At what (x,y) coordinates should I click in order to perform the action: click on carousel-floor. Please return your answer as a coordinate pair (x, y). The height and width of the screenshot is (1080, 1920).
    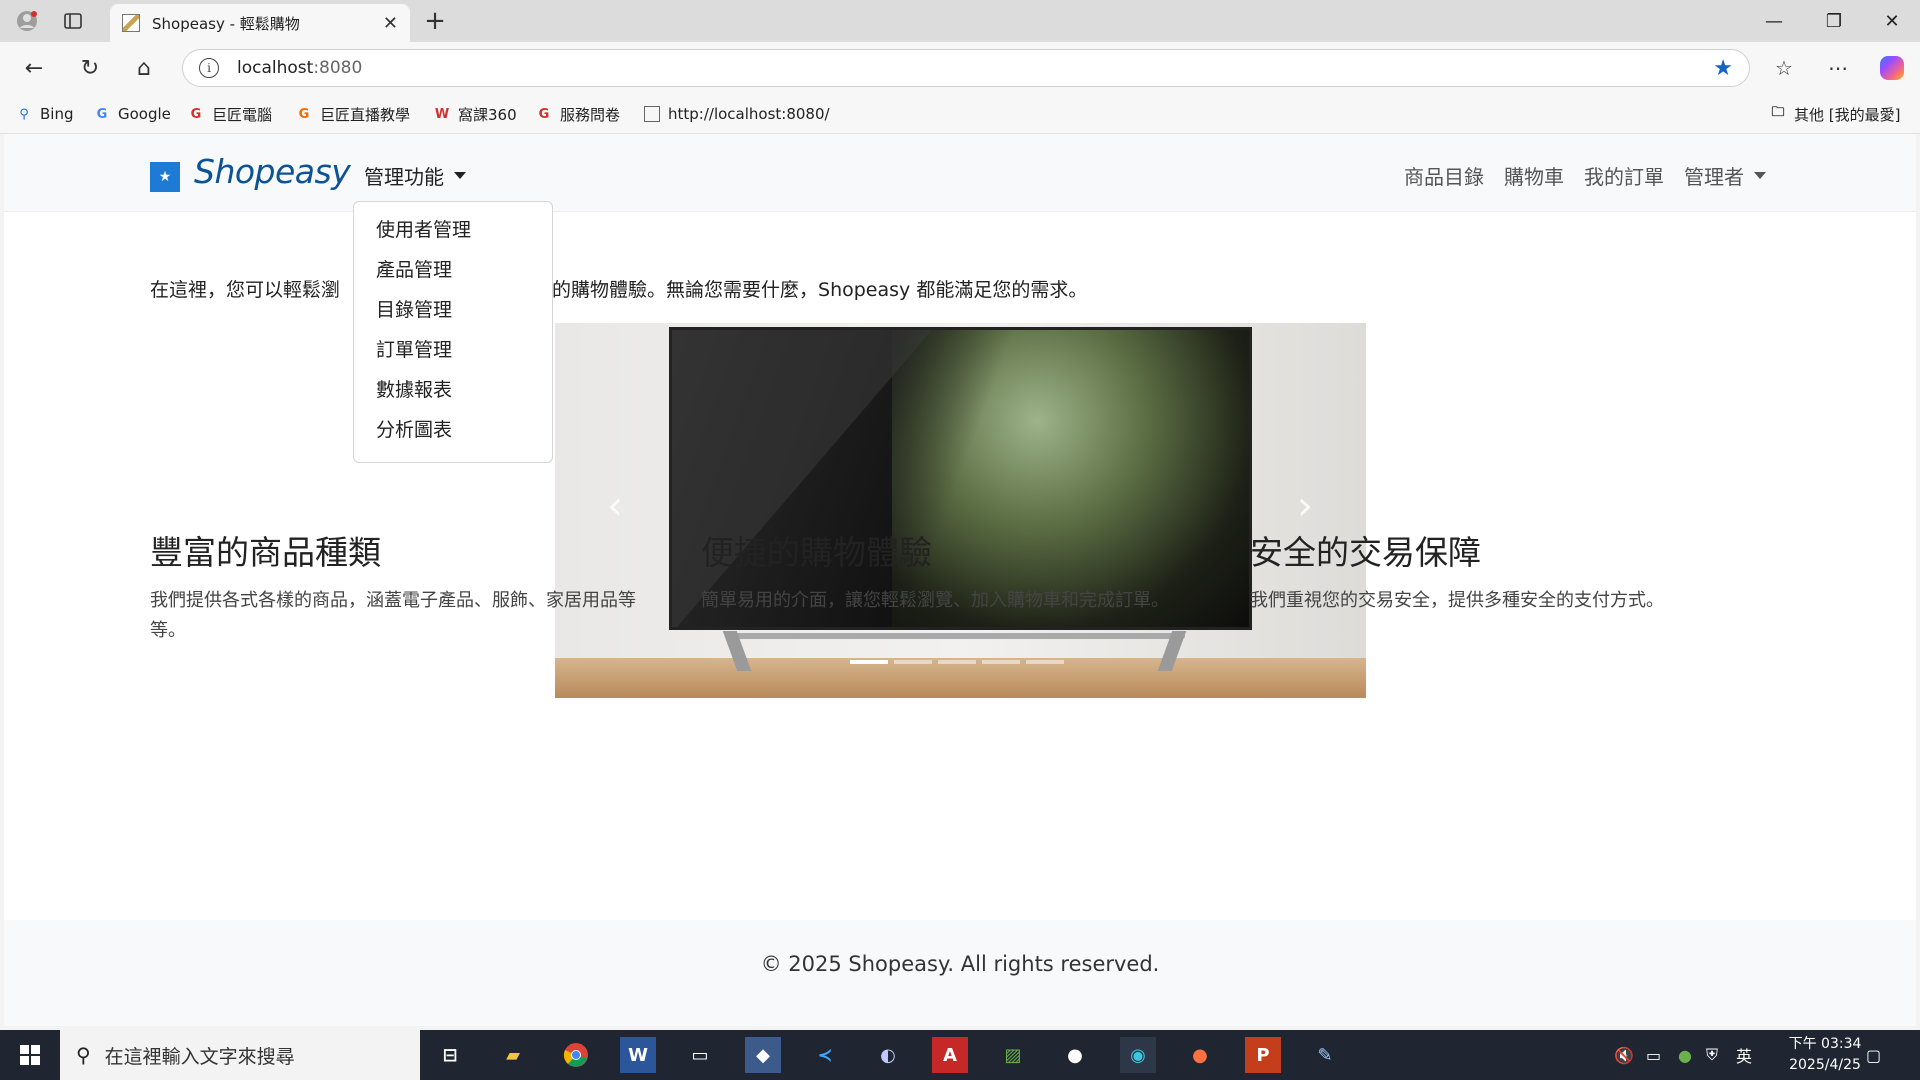
    Looking at the image, I should click on (960, 678).